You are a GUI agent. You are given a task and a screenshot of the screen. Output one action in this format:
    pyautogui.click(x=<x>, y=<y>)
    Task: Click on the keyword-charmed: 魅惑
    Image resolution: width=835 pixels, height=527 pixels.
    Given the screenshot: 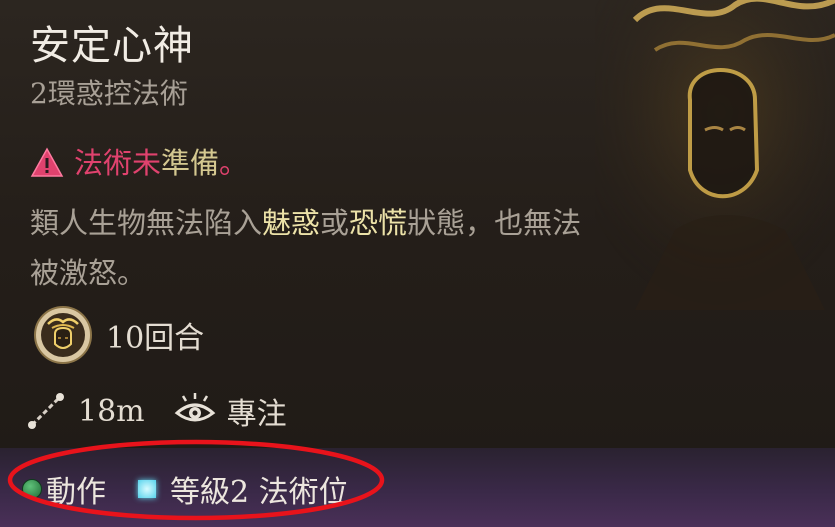 What is the action you would take?
    pyautogui.click(x=291, y=223)
    